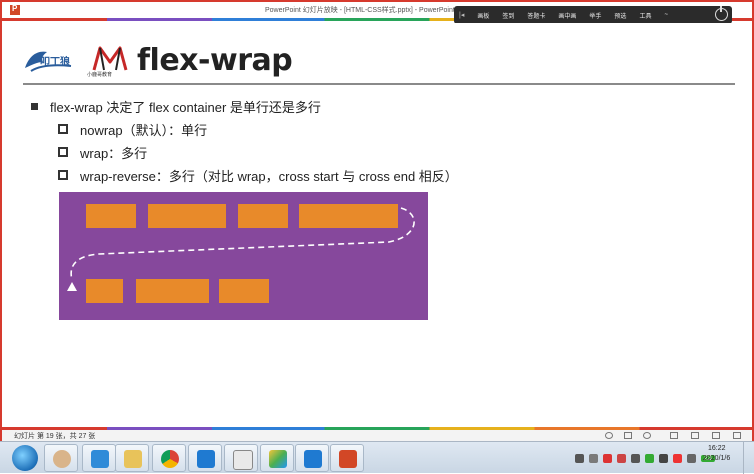 The width and height of the screenshot is (754, 474). I want to click on toolbar-raise-hand: 举手, so click(595, 15).